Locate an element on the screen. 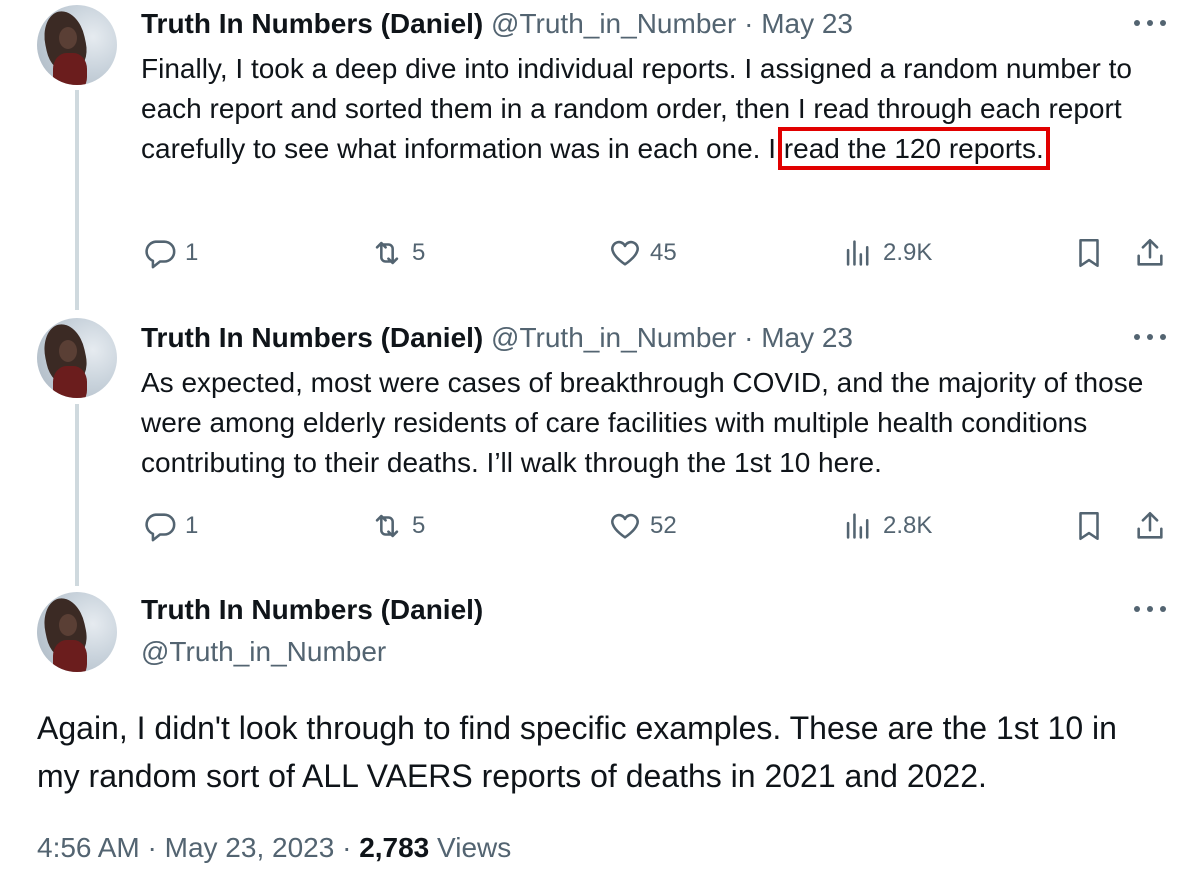 The height and width of the screenshot is (892, 1198). views-count: 2.8K is located at coordinates (908, 525).